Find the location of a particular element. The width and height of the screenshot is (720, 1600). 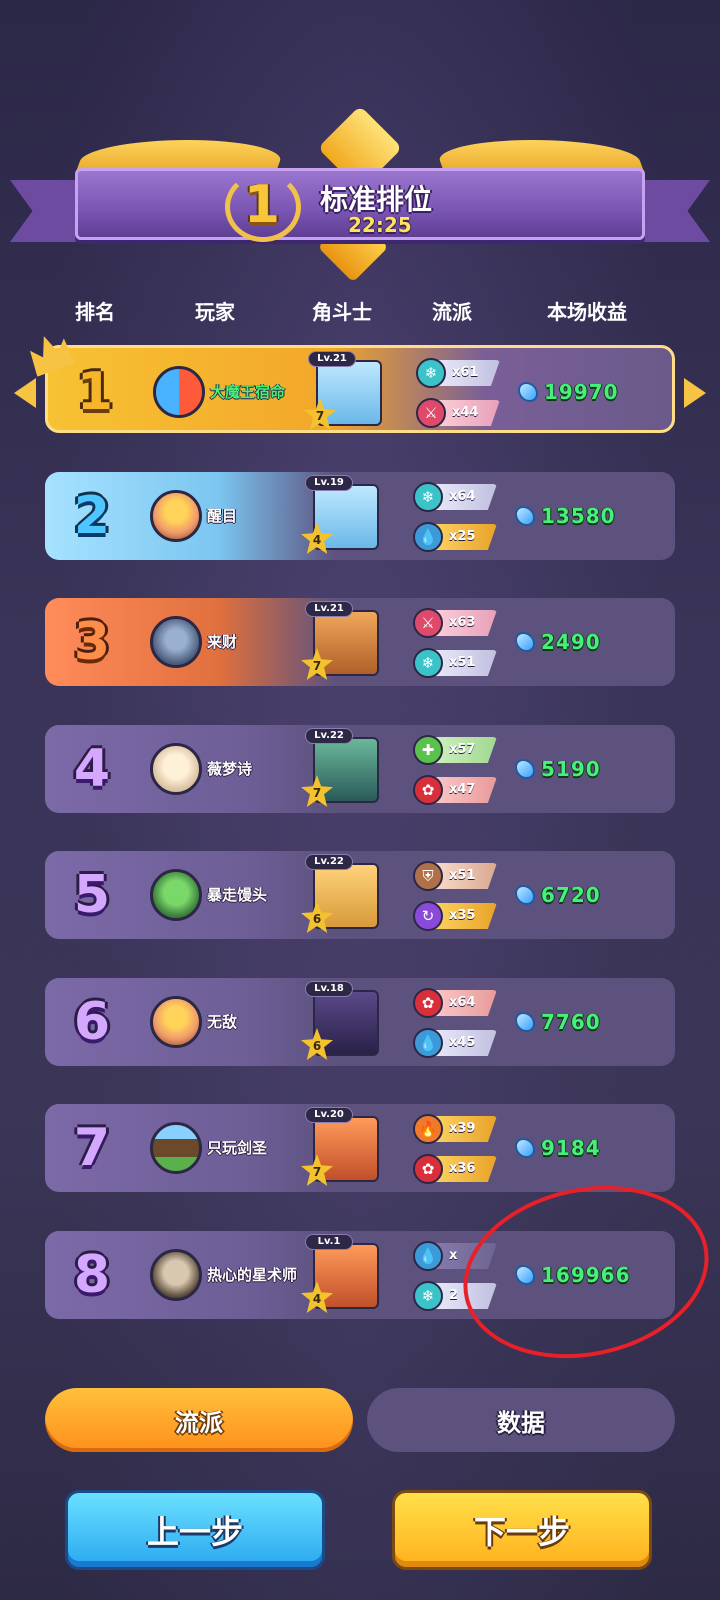

column-headers: 排名 玩家 角斗士 流派 本场收益 is located at coordinates (360, 311).